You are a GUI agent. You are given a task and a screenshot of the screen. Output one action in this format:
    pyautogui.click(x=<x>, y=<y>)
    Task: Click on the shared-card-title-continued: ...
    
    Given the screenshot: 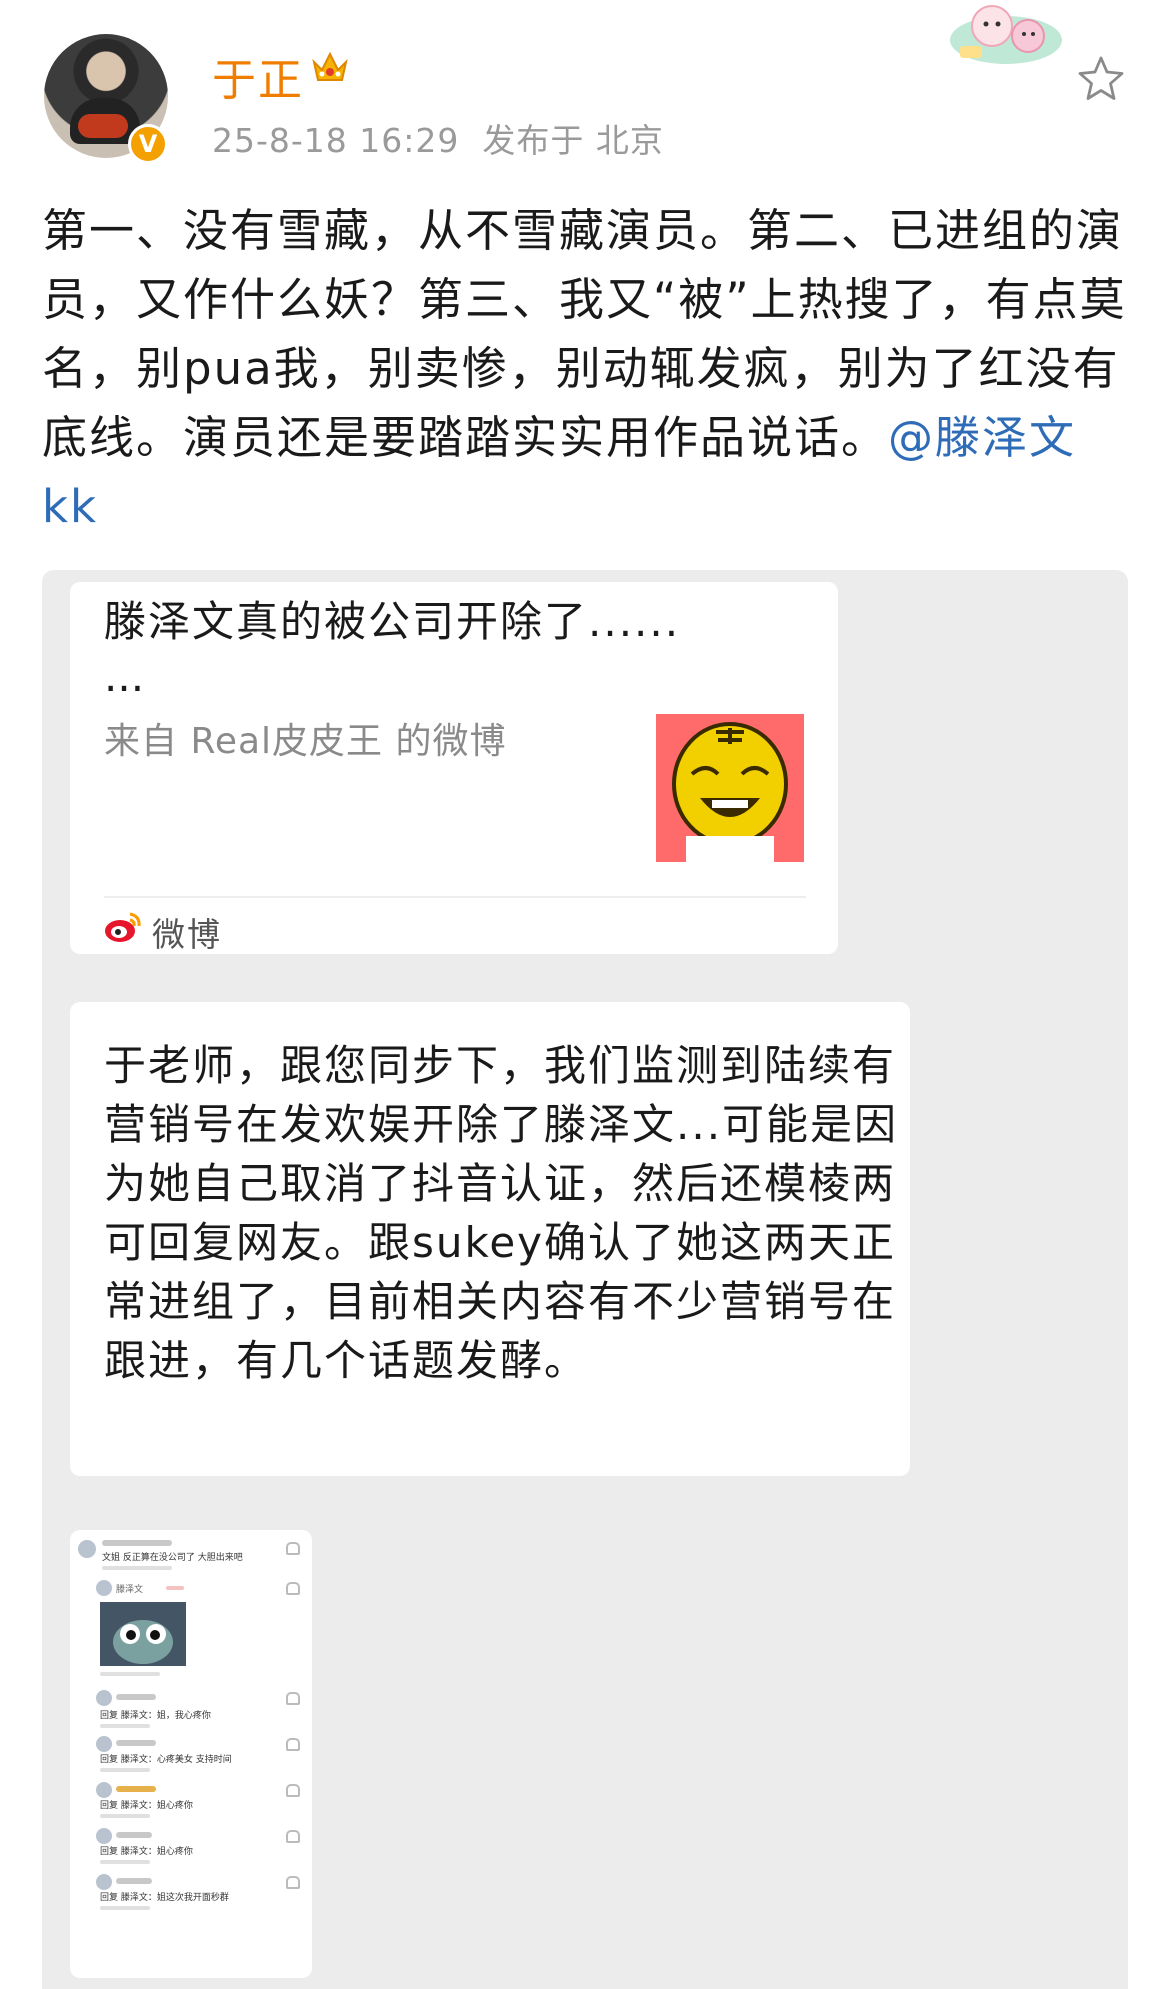 What is the action you would take?
    pyautogui.click(x=124, y=676)
    